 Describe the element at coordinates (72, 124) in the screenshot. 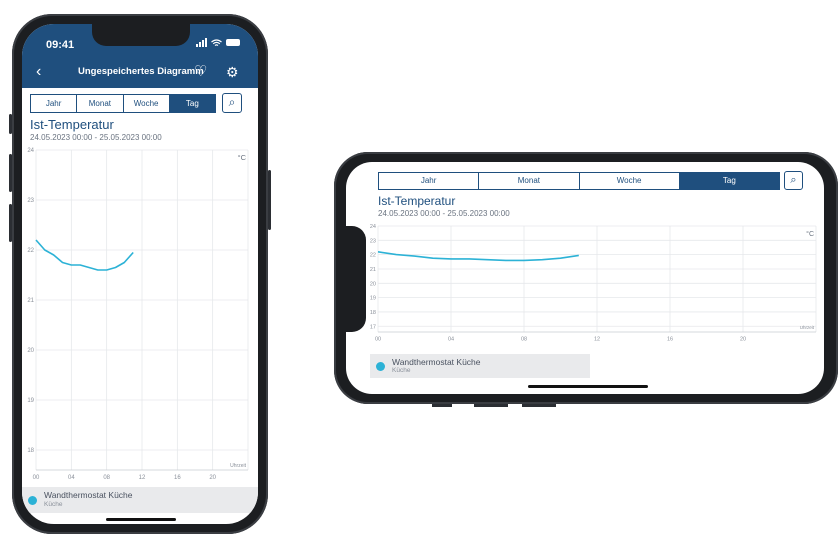

I see `chart-title: Ist-Temperatur` at that location.